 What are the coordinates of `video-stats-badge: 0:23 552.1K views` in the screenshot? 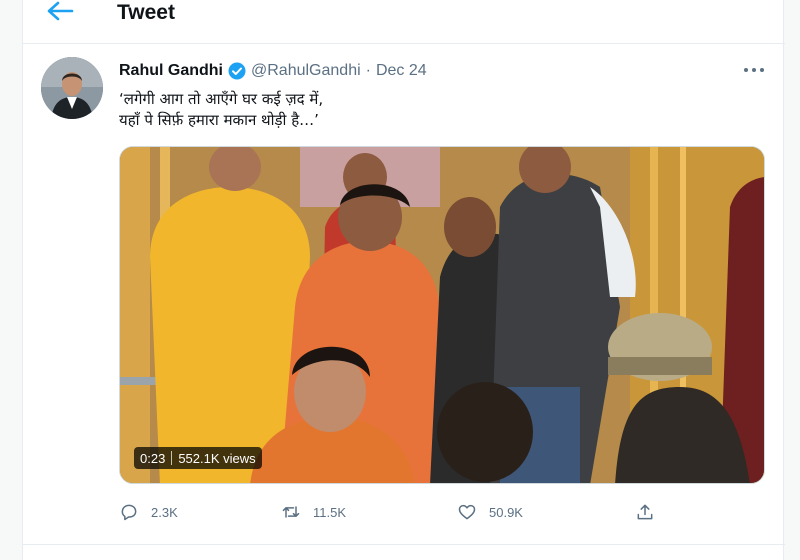 It's located at (198, 458).